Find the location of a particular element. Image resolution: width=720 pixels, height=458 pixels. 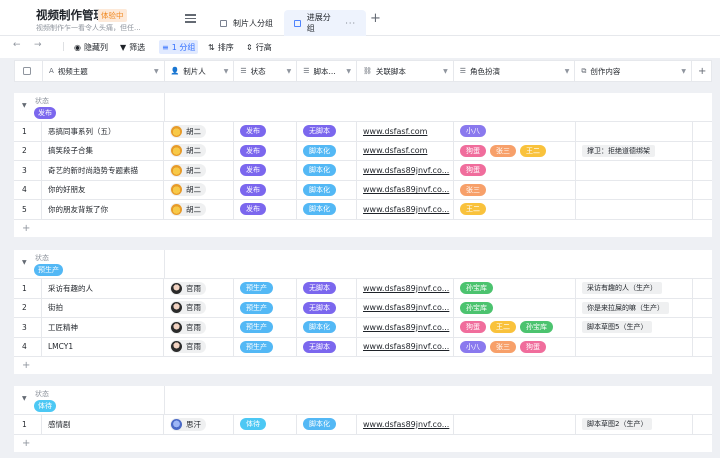

table-cell: 街拍 is located at coordinates (103, 307).